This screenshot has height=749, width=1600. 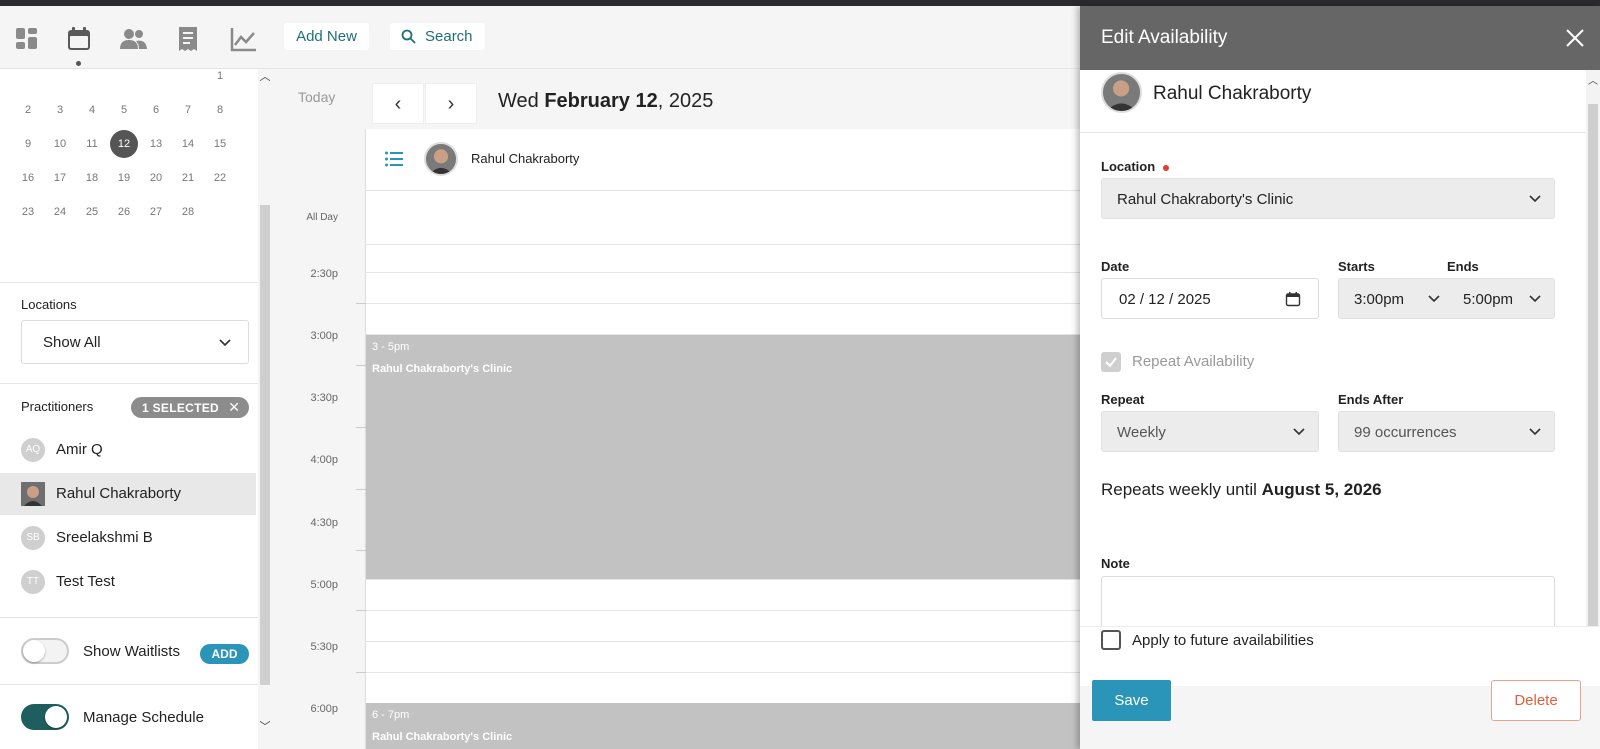 I want to click on mini-calendar-day: 20, so click(x=156, y=178).